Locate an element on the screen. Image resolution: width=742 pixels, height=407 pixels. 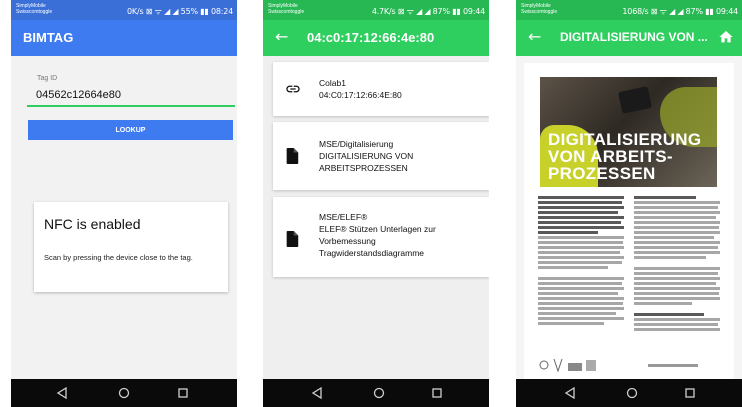
app-bar: BIMTAG is located at coordinates (124, 38).